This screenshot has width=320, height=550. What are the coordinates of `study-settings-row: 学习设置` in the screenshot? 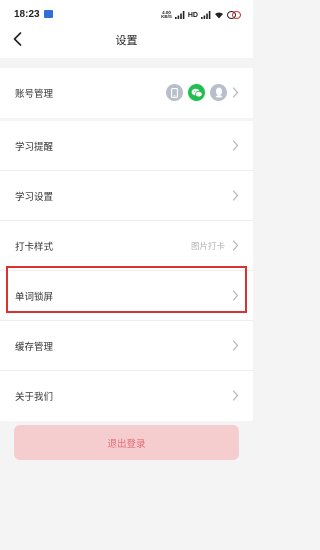 It's located at (126, 196).